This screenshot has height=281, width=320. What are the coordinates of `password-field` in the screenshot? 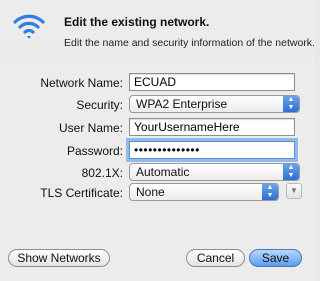 It's located at (212, 150).